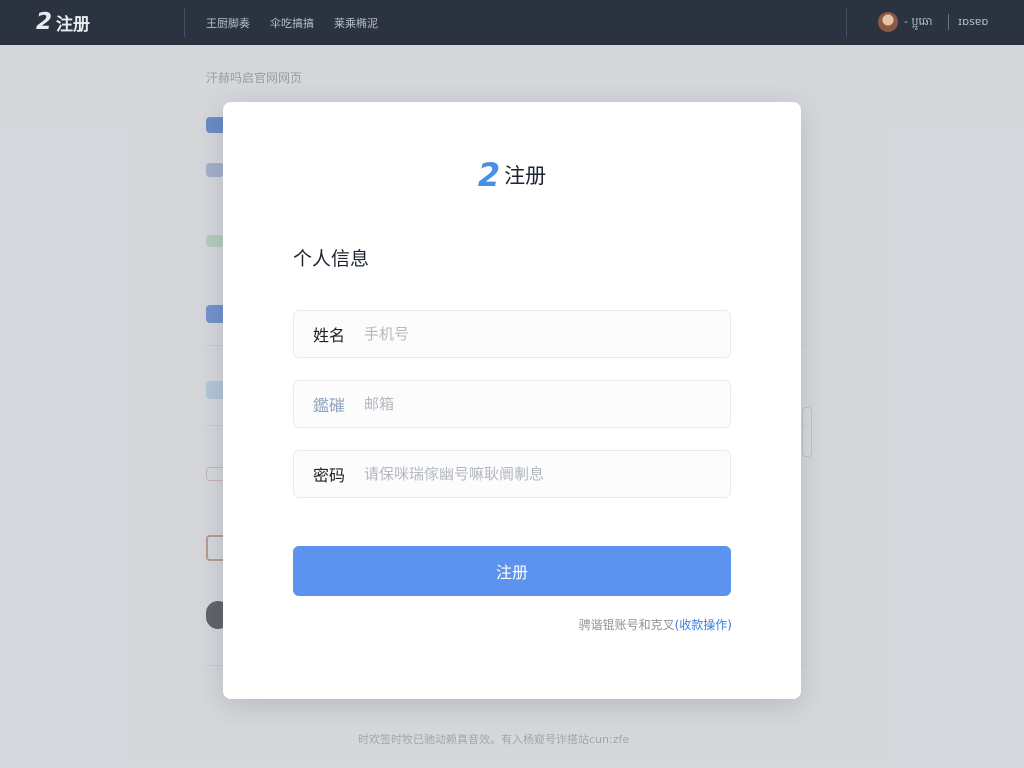 The height and width of the screenshot is (768, 1024). I want to click on avatar, so click(888, 22).